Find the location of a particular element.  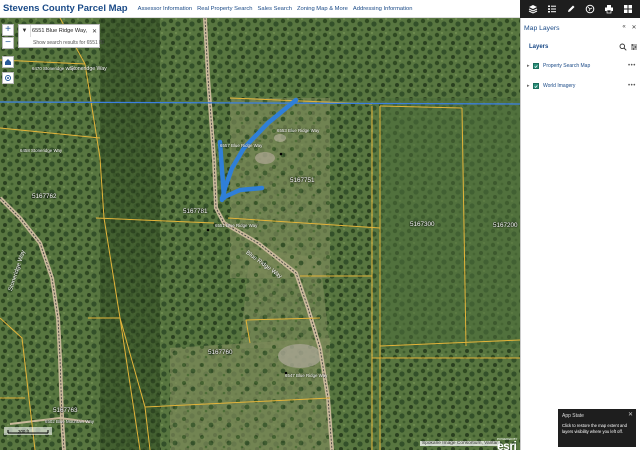

toast-title: App State is located at coordinates (573, 416).